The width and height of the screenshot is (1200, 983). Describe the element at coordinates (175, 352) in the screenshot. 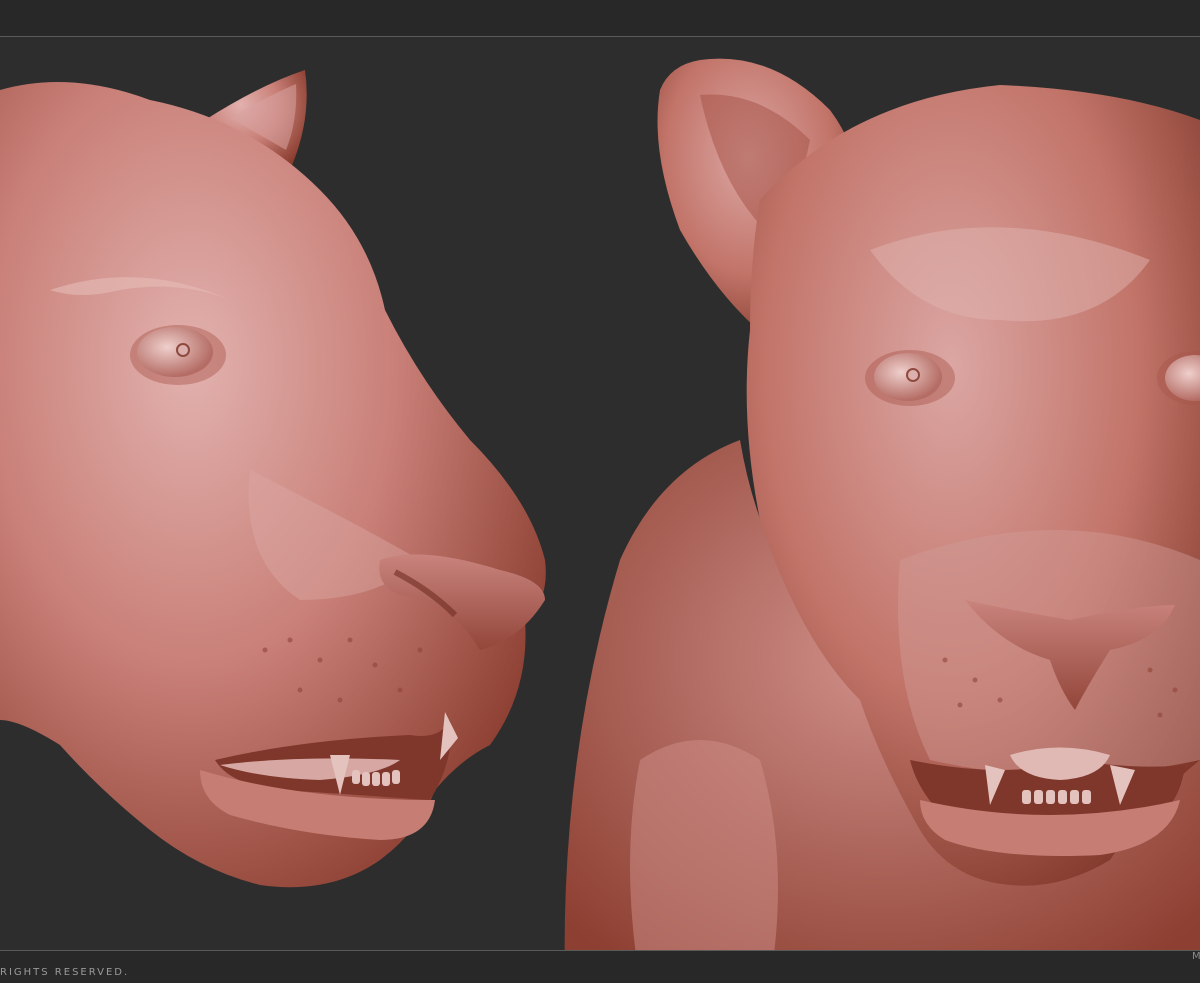

I see `side-eye` at that location.